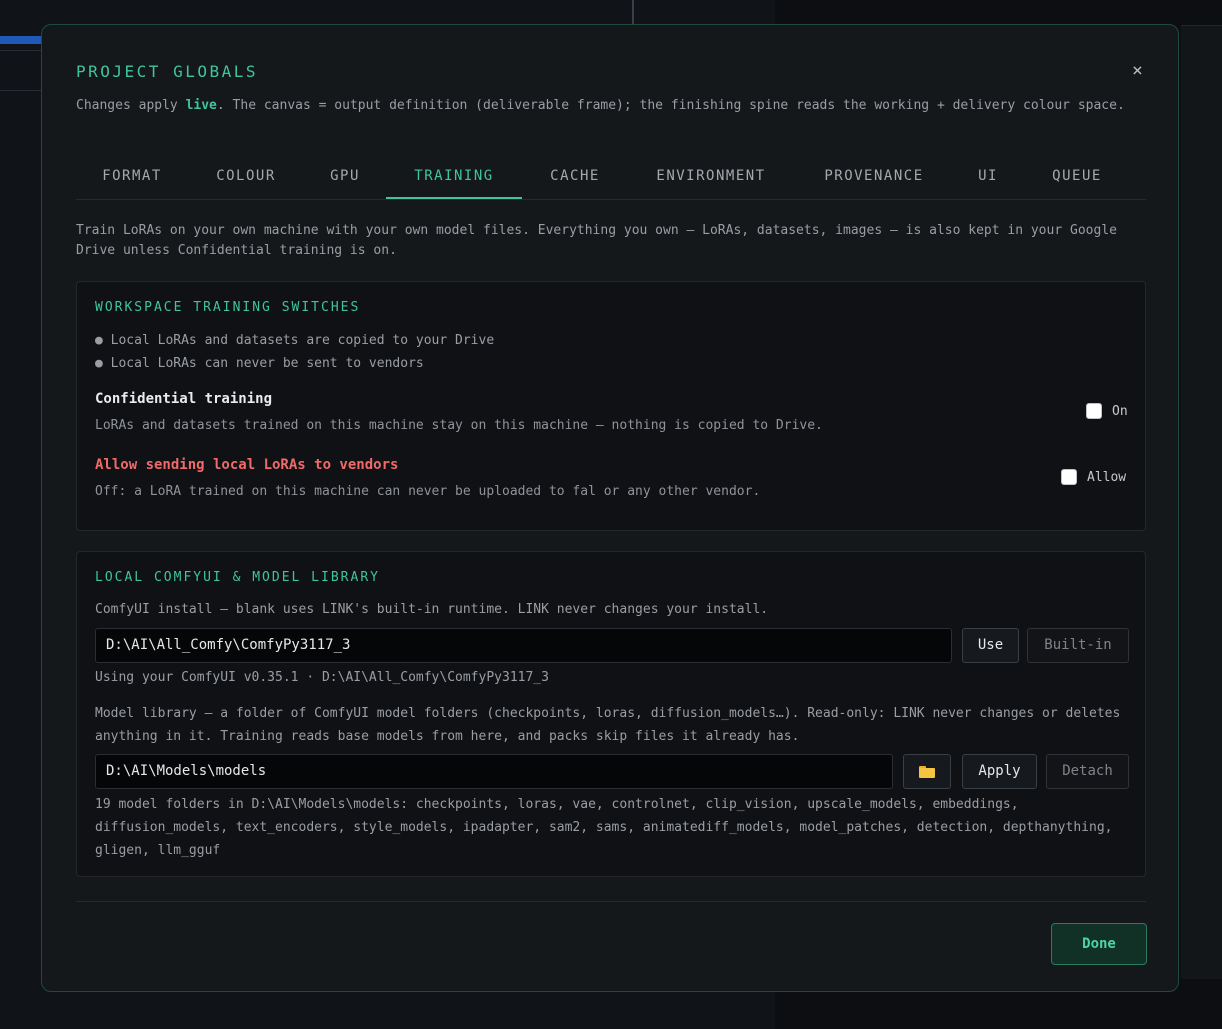 This screenshot has width=1222, height=1029. What do you see at coordinates (1077, 176) in the screenshot?
I see `tab-queue: QUEUE` at bounding box center [1077, 176].